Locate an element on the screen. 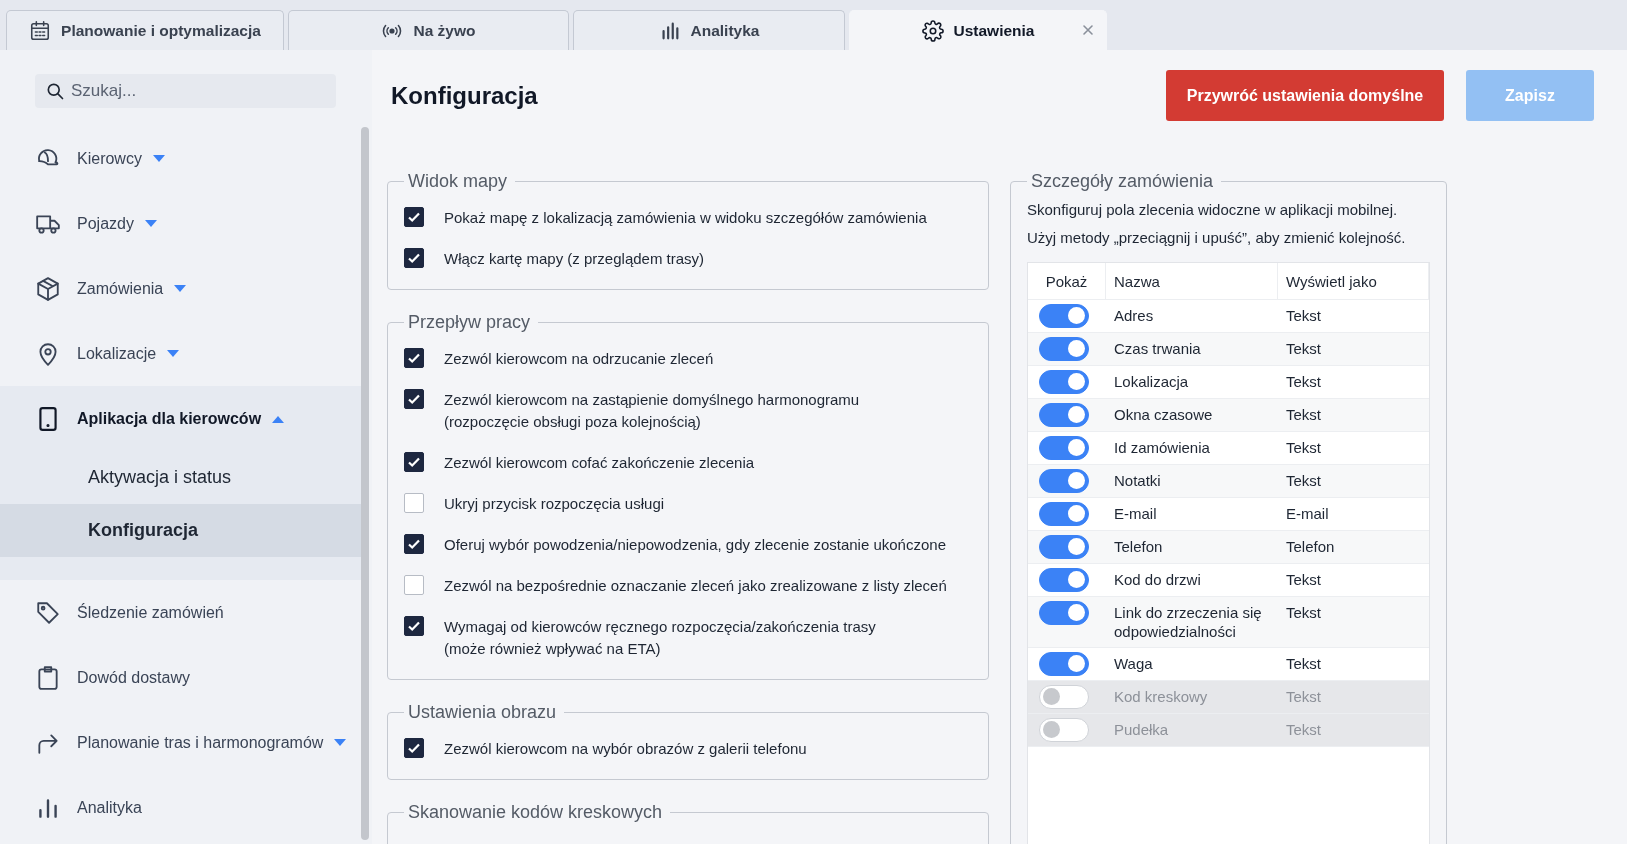 Image resolution: width=1627 pixels, height=844 pixels. column-header: Nazwa is located at coordinates (1192, 281).